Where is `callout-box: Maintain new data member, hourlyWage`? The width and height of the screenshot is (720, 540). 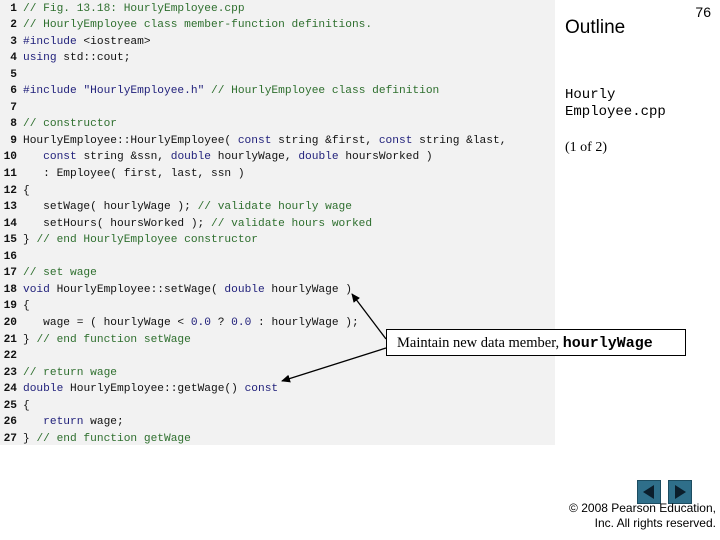
callout-box: Maintain new data member, hourlyWage is located at coordinates (536, 342).